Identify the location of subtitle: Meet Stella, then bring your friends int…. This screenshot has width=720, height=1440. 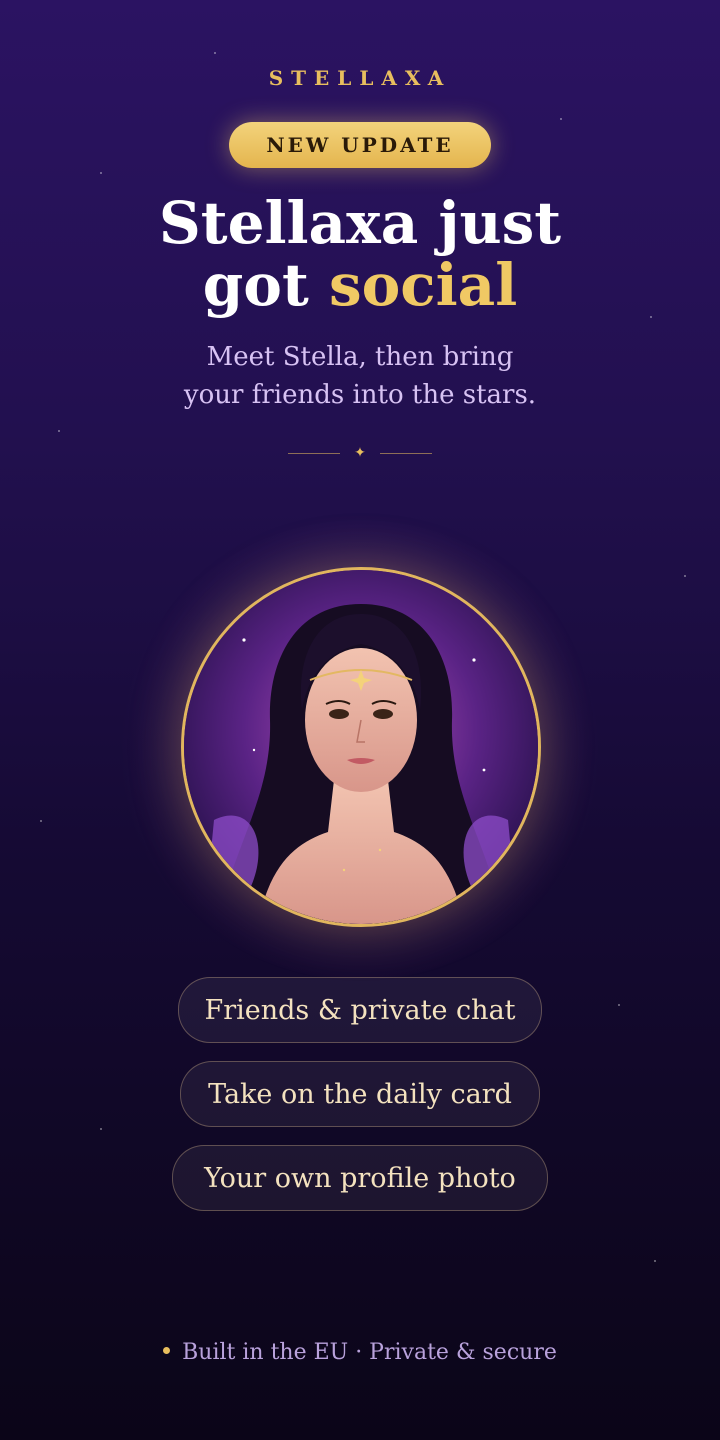
(360, 376).